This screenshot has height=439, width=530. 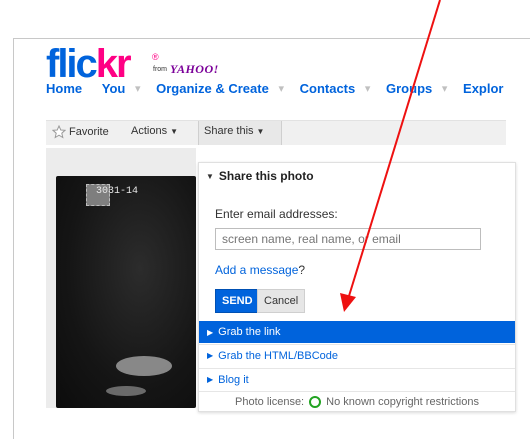 I want to click on star-icon, so click(x=59, y=132).